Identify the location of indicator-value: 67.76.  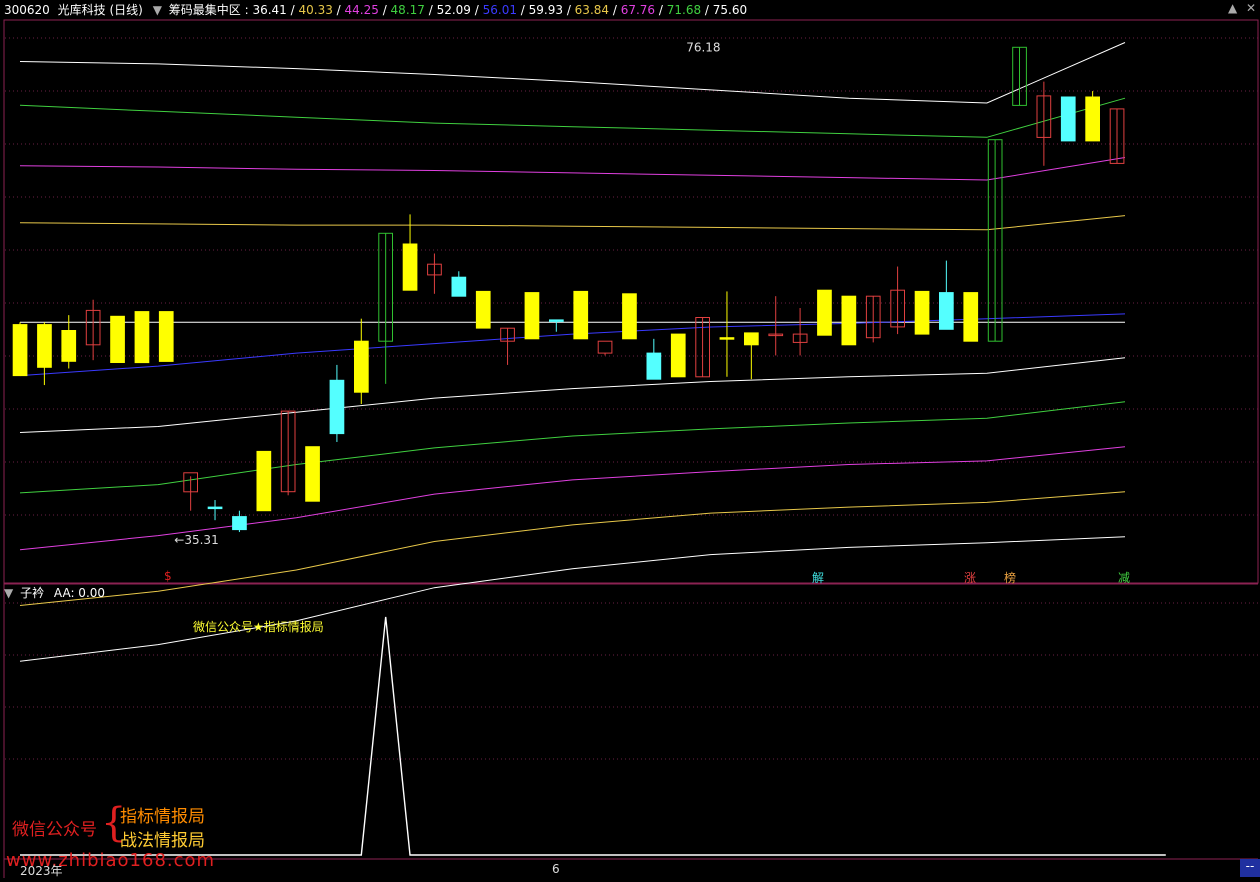
(638, 10).